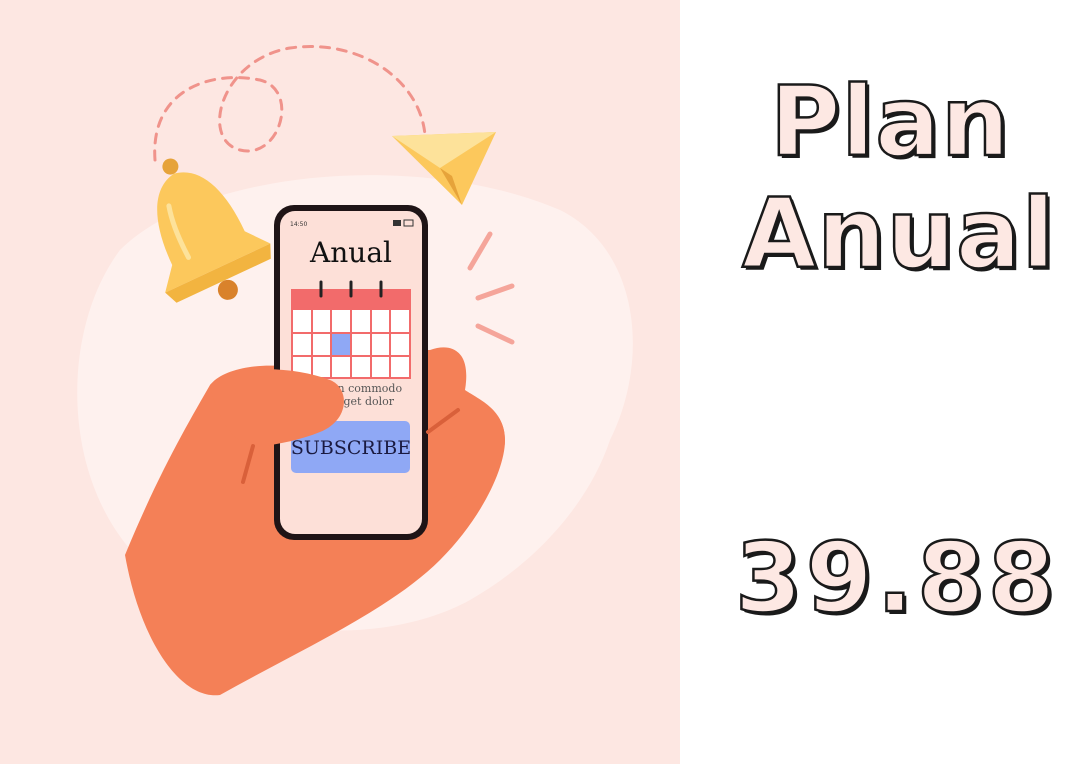 The height and width of the screenshot is (764, 1080). Describe the element at coordinates (896, 578) in the screenshot. I see `plan-price: 39.88` at that location.